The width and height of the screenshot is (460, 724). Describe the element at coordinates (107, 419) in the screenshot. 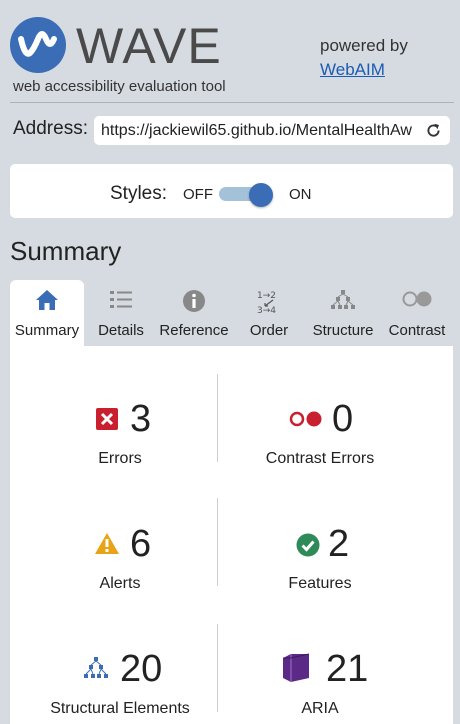

I see `error-icon` at that location.